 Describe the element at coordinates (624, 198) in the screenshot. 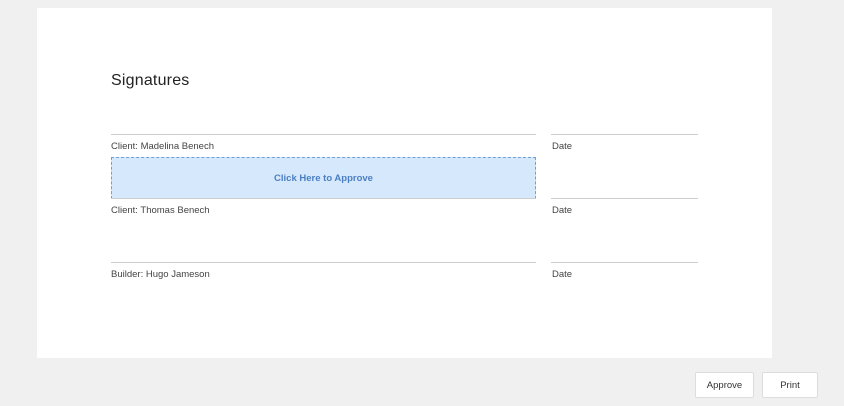

I see `date-line-client-thomas` at that location.